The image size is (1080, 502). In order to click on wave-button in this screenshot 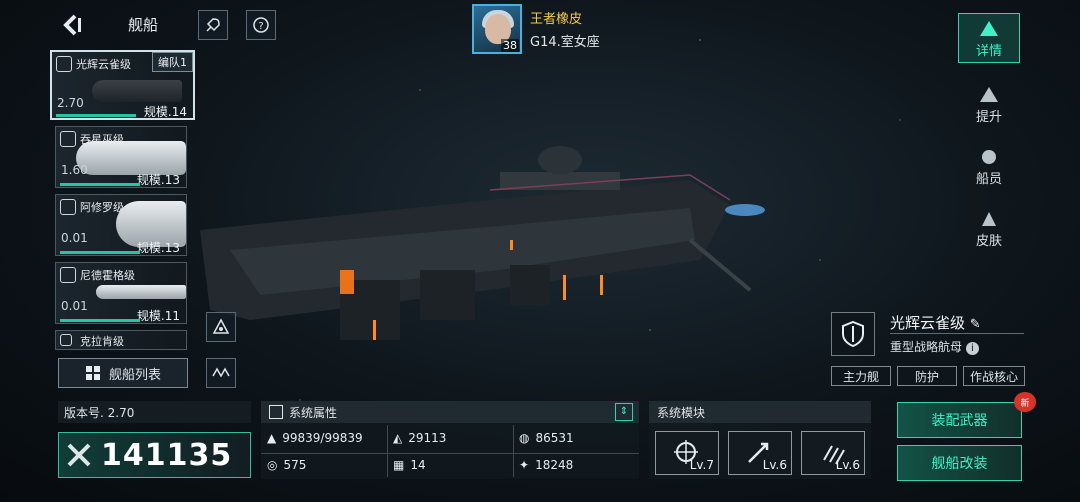, I will do `click(221, 373)`.